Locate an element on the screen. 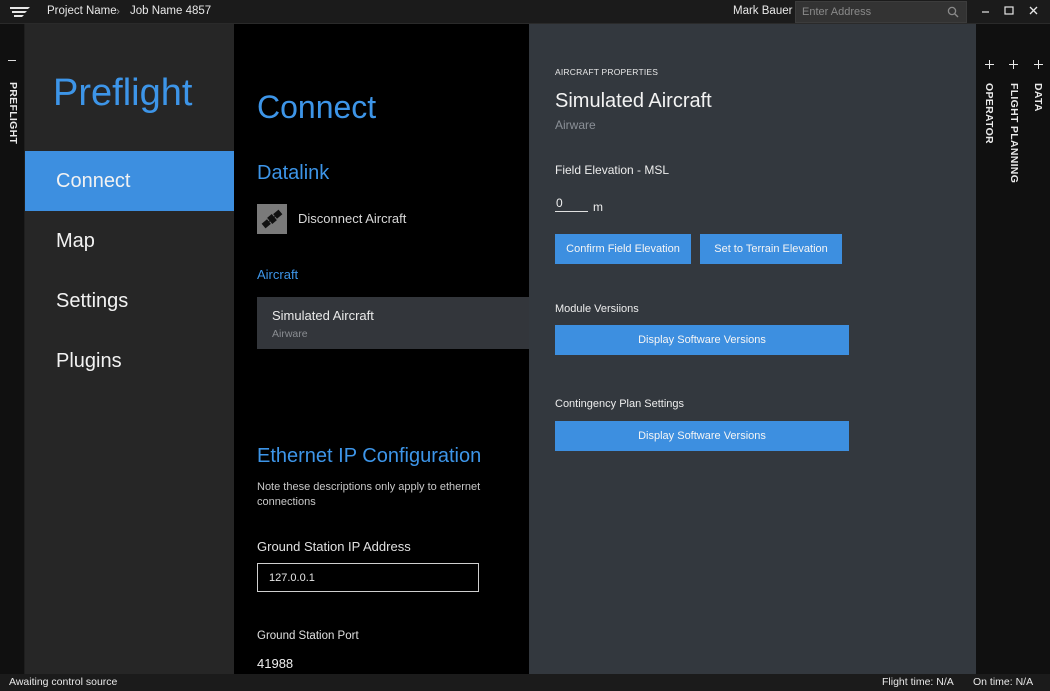 Image resolution: width=1050 pixels, height=691 pixels. field-elevation-field is located at coordinates (571, 203).